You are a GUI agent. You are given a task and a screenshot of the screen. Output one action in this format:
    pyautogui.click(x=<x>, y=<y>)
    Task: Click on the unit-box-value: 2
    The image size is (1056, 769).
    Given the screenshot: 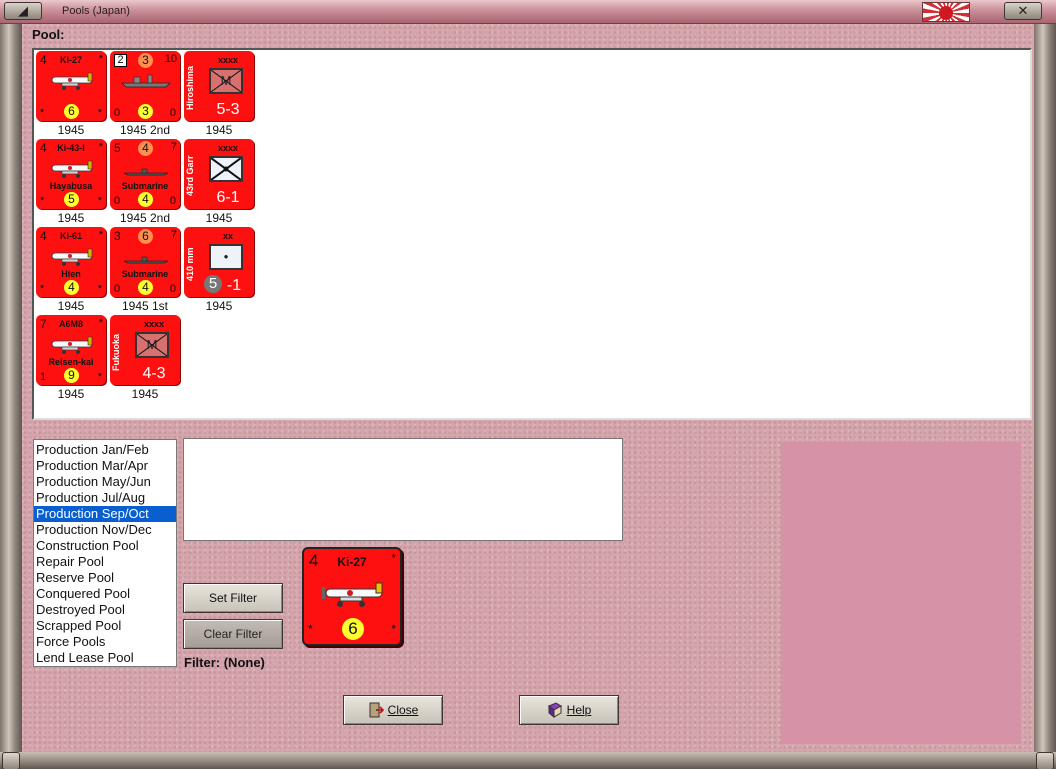 What is the action you would take?
    pyautogui.click(x=120, y=60)
    